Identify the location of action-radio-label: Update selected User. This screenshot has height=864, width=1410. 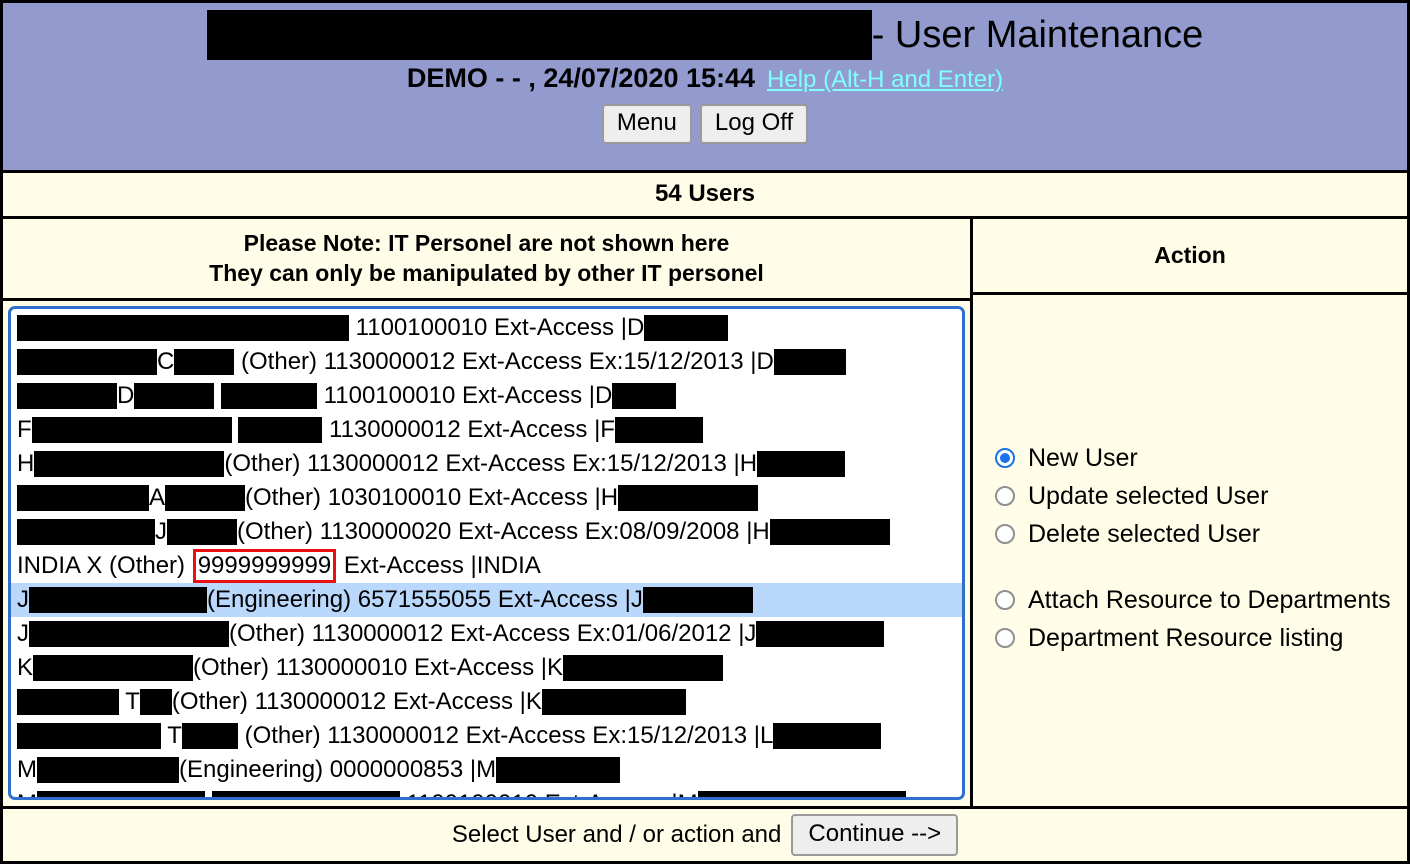
(1148, 495).